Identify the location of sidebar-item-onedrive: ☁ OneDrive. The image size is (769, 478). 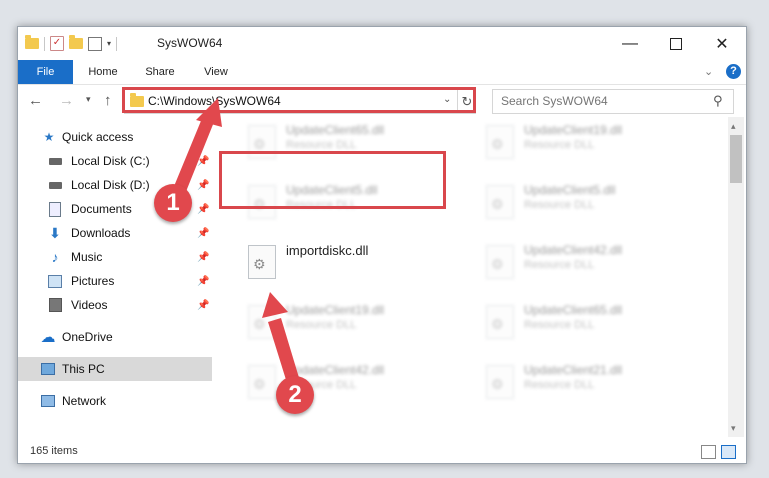
(115, 337).